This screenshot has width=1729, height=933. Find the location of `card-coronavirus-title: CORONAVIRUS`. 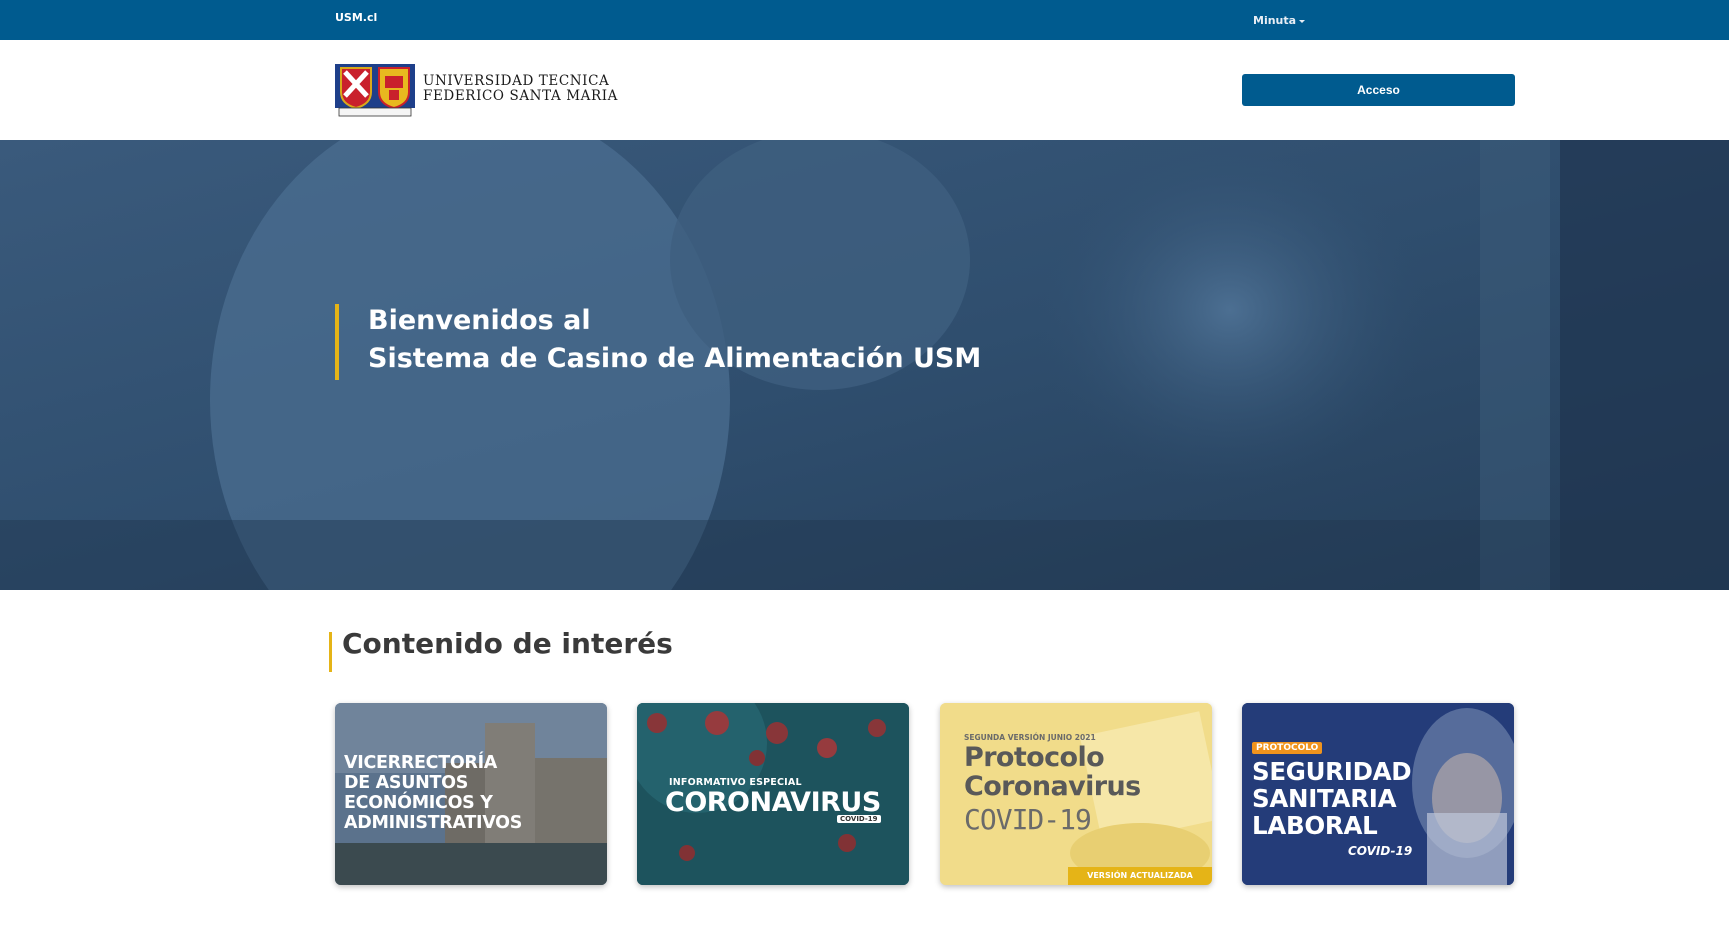

card-coronavirus-title: CORONAVIRUS is located at coordinates (773, 802).